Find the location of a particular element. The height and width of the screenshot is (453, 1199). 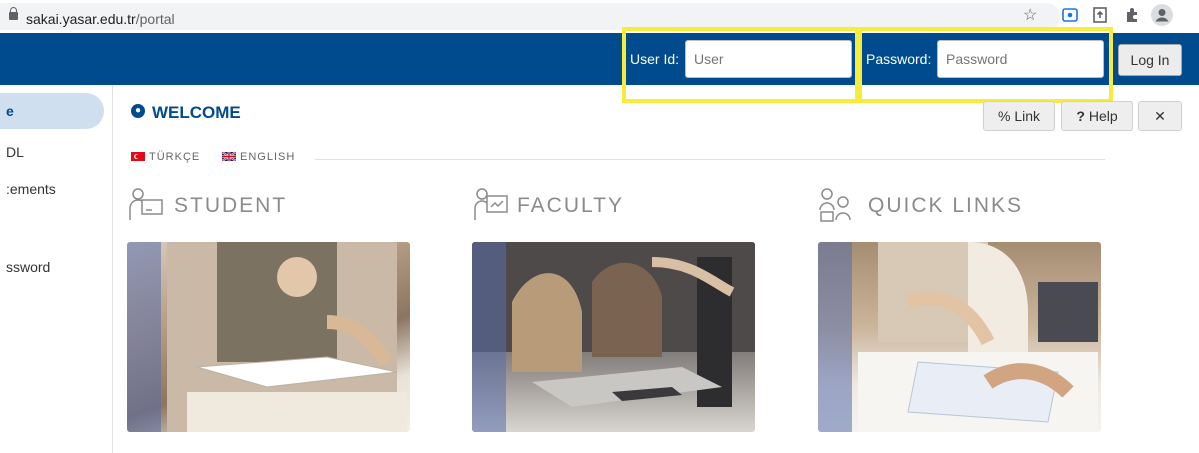

category-quick-links-title: QUICK LINKS is located at coordinates (945, 206).